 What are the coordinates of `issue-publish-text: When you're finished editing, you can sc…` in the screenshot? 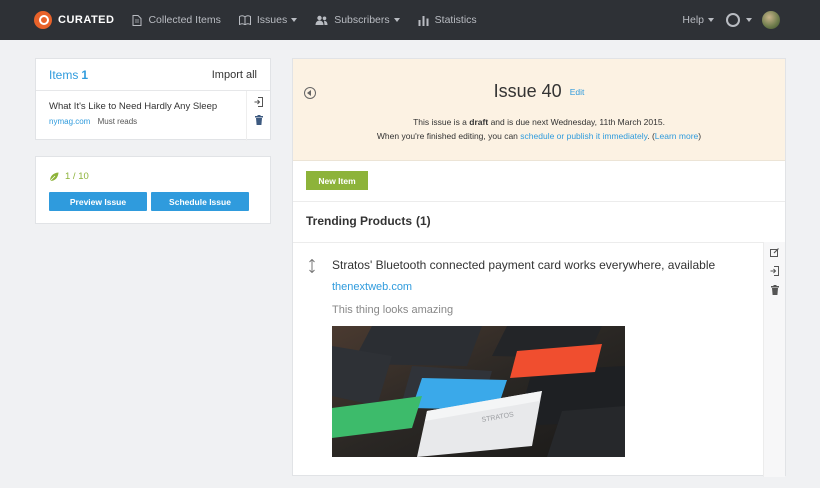 It's located at (539, 136).